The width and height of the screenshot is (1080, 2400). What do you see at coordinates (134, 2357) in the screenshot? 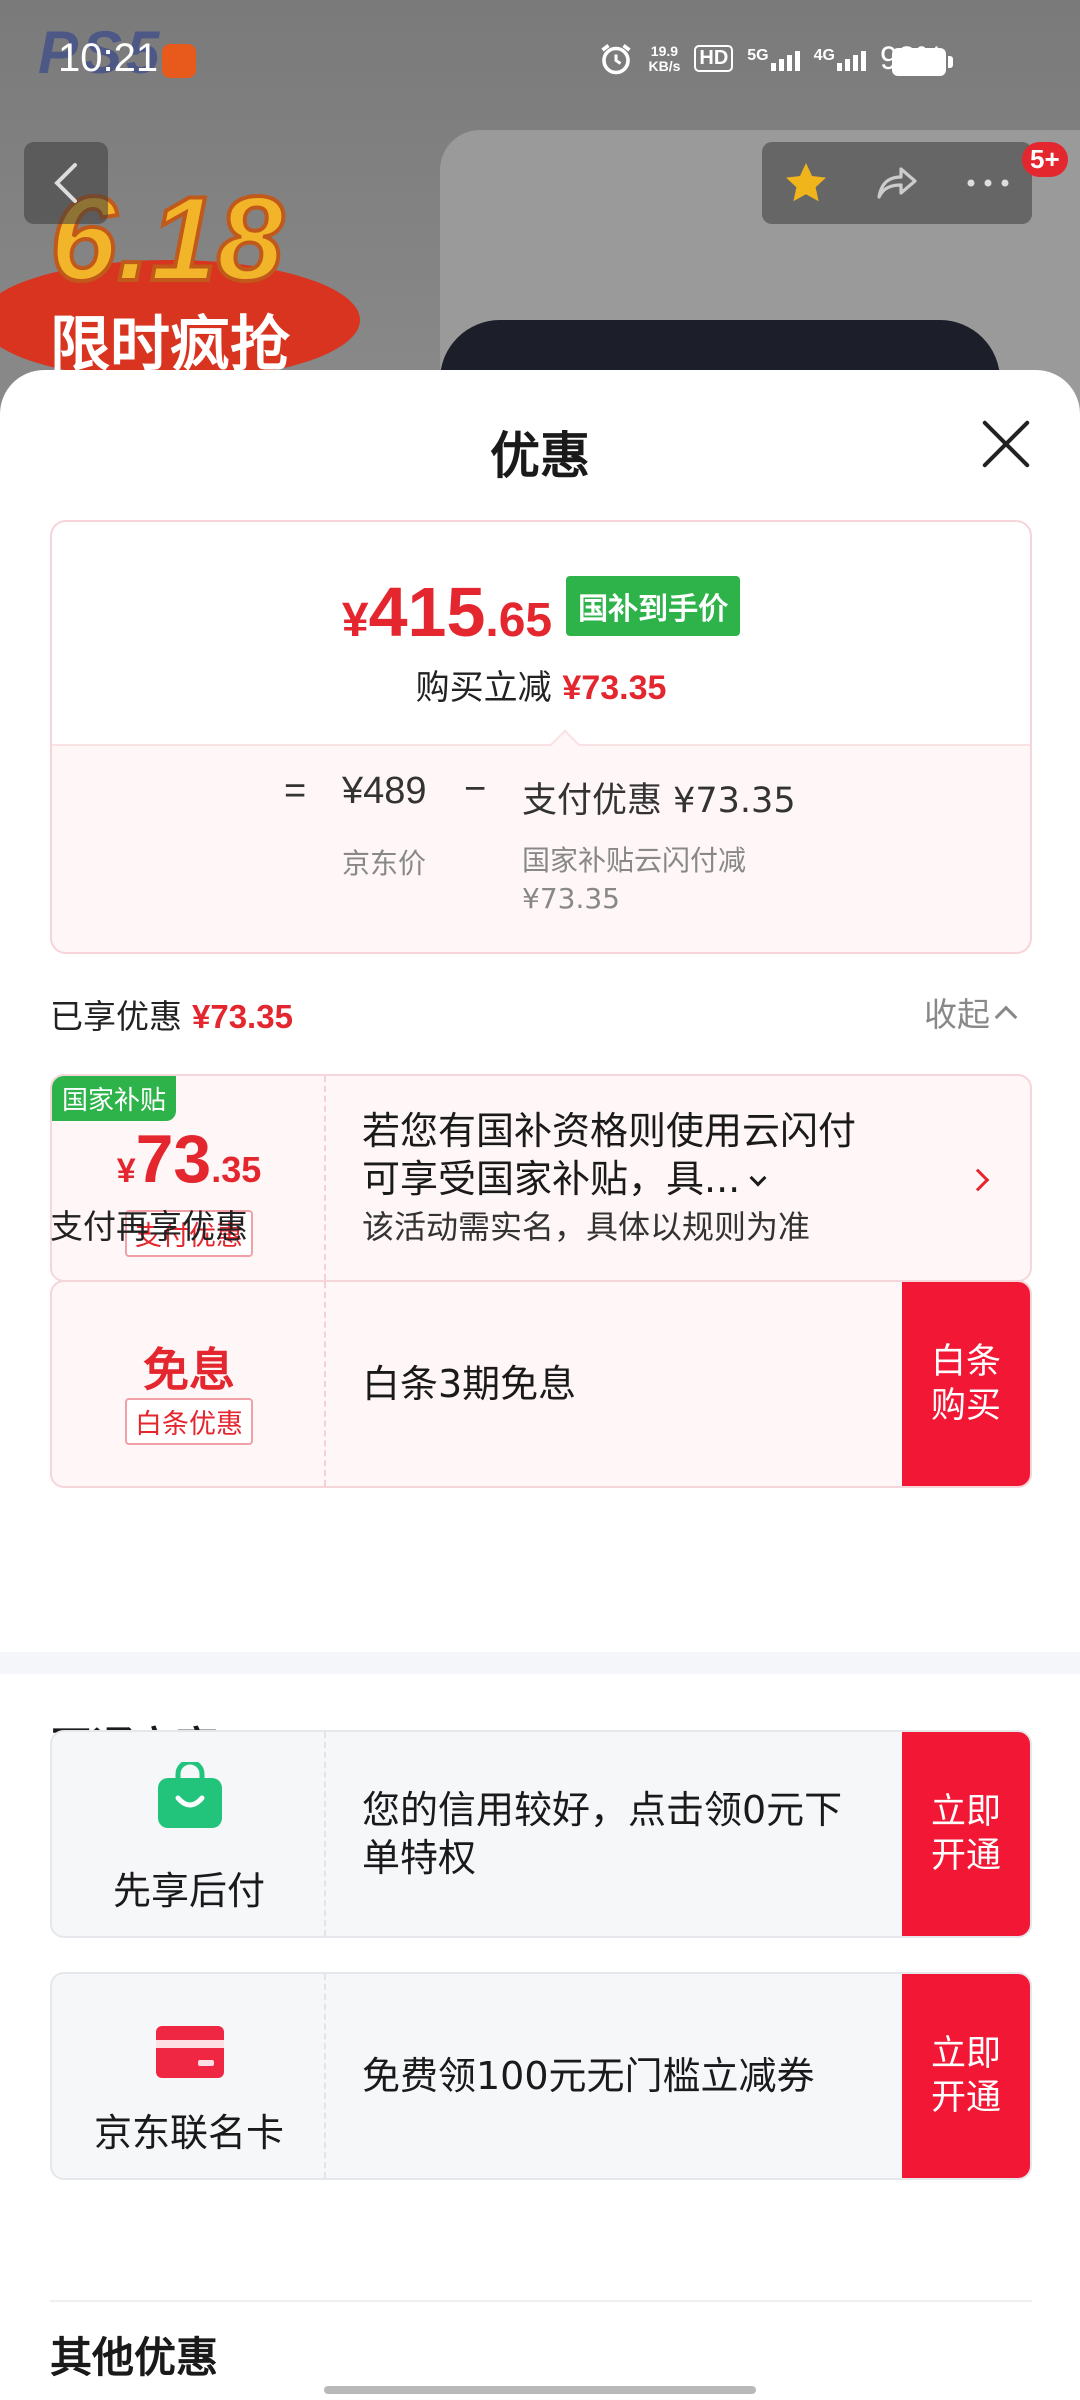
I see `other-section-title: 其他优惠` at bounding box center [134, 2357].